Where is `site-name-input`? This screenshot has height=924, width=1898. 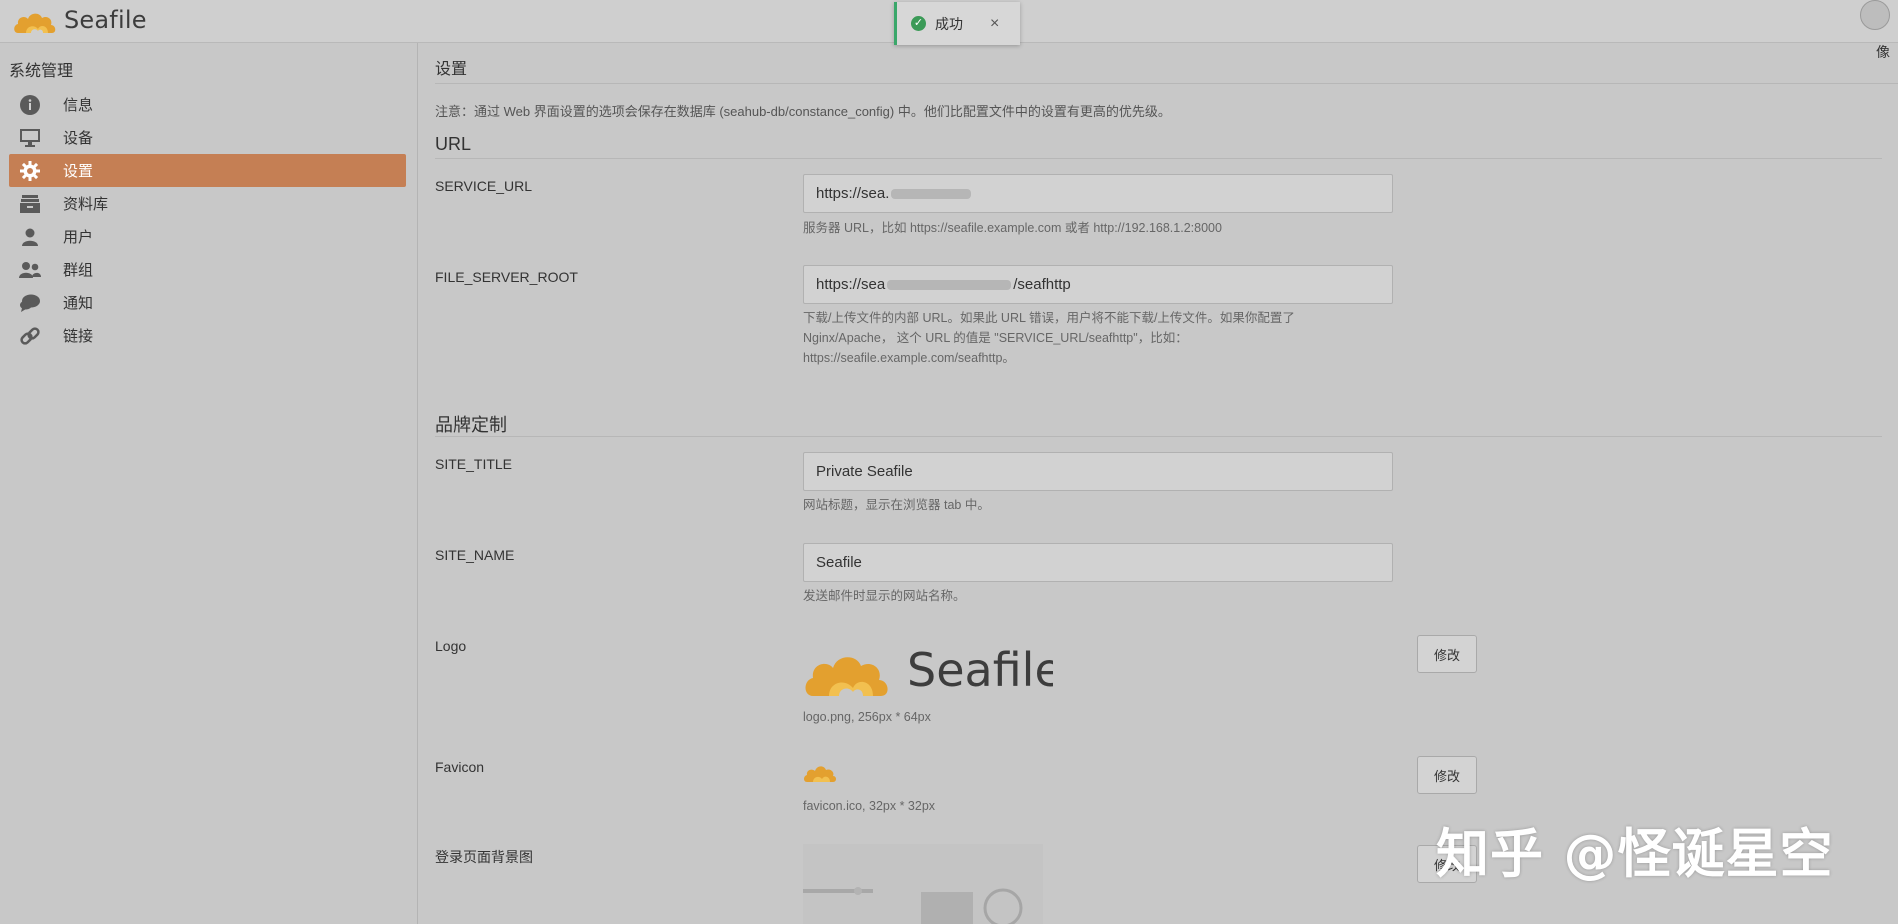
site-name-input is located at coordinates (1098, 562).